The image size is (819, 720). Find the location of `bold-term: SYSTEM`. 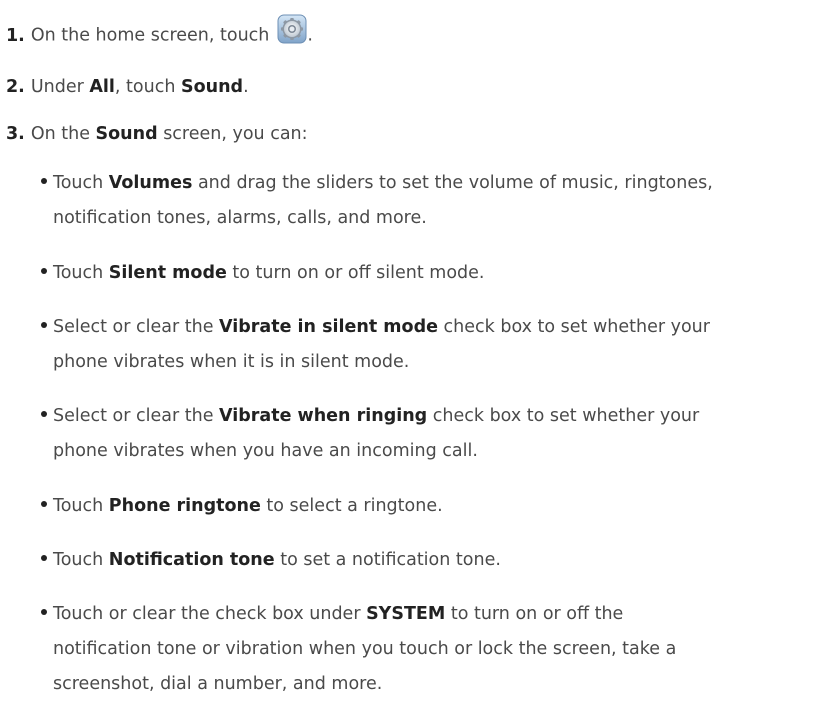

bold-term: SYSTEM is located at coordinates (406, 614).